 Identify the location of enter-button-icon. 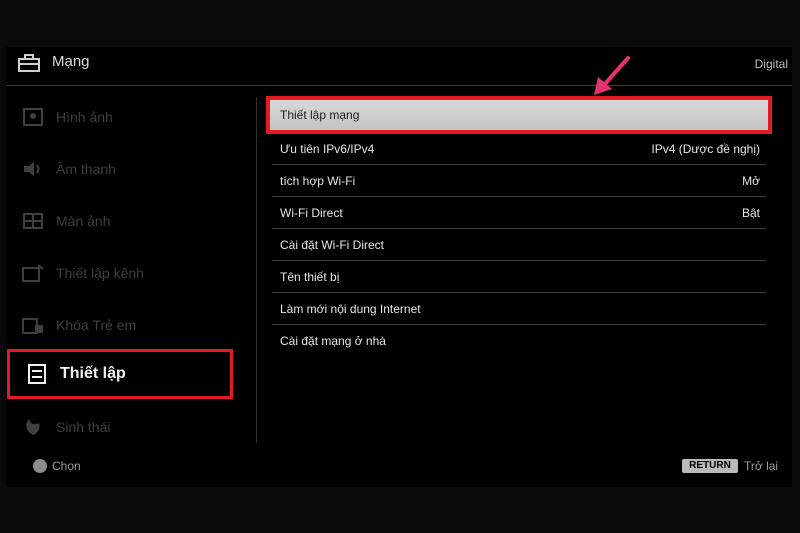
(40, 466).